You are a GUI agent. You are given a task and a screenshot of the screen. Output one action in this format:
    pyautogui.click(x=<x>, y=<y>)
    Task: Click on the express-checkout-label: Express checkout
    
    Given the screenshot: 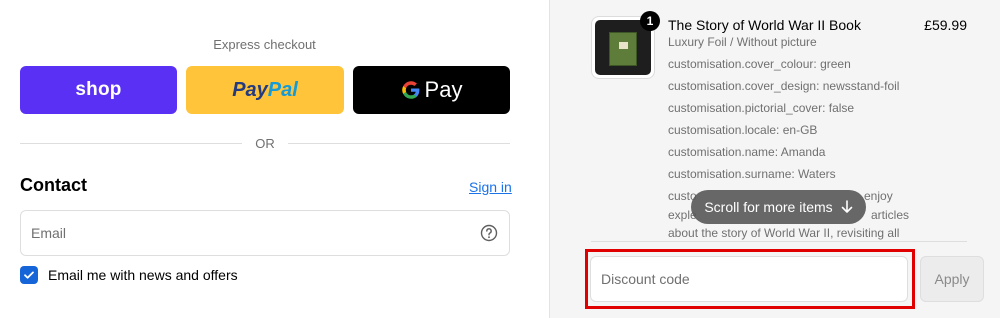 What is the action you would take?
    pyautogui.click(x=264, y=44)
    